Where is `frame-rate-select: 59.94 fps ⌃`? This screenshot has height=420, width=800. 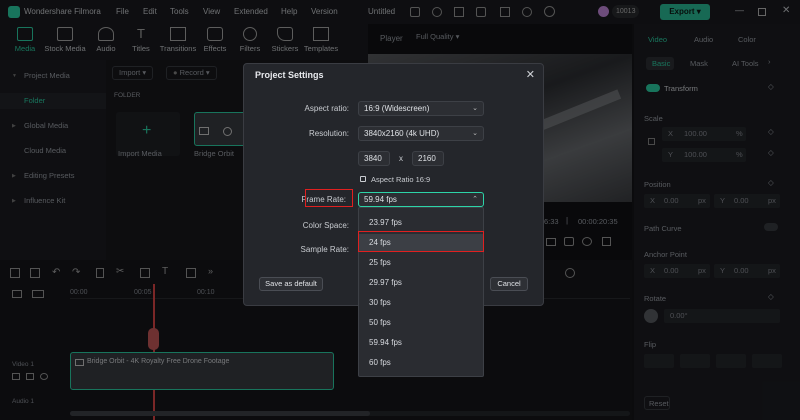
frame-rate-select: 59.94 fps ⌃ is located at coordinates (421, 199).